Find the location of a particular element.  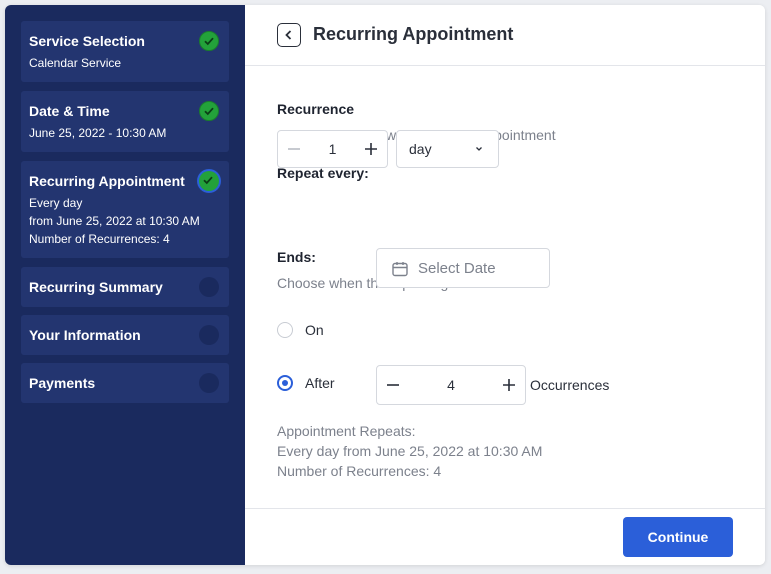

repeat-unit-select: day is located at coordinates (447, 149).